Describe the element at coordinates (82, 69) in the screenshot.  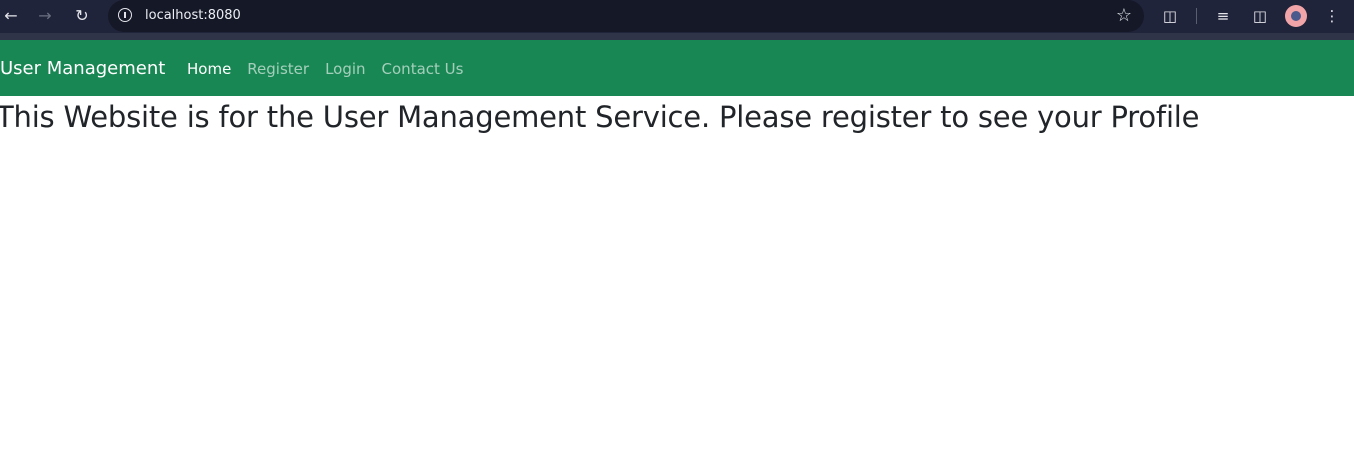
I see `navbar-brand: User Management` at that location.